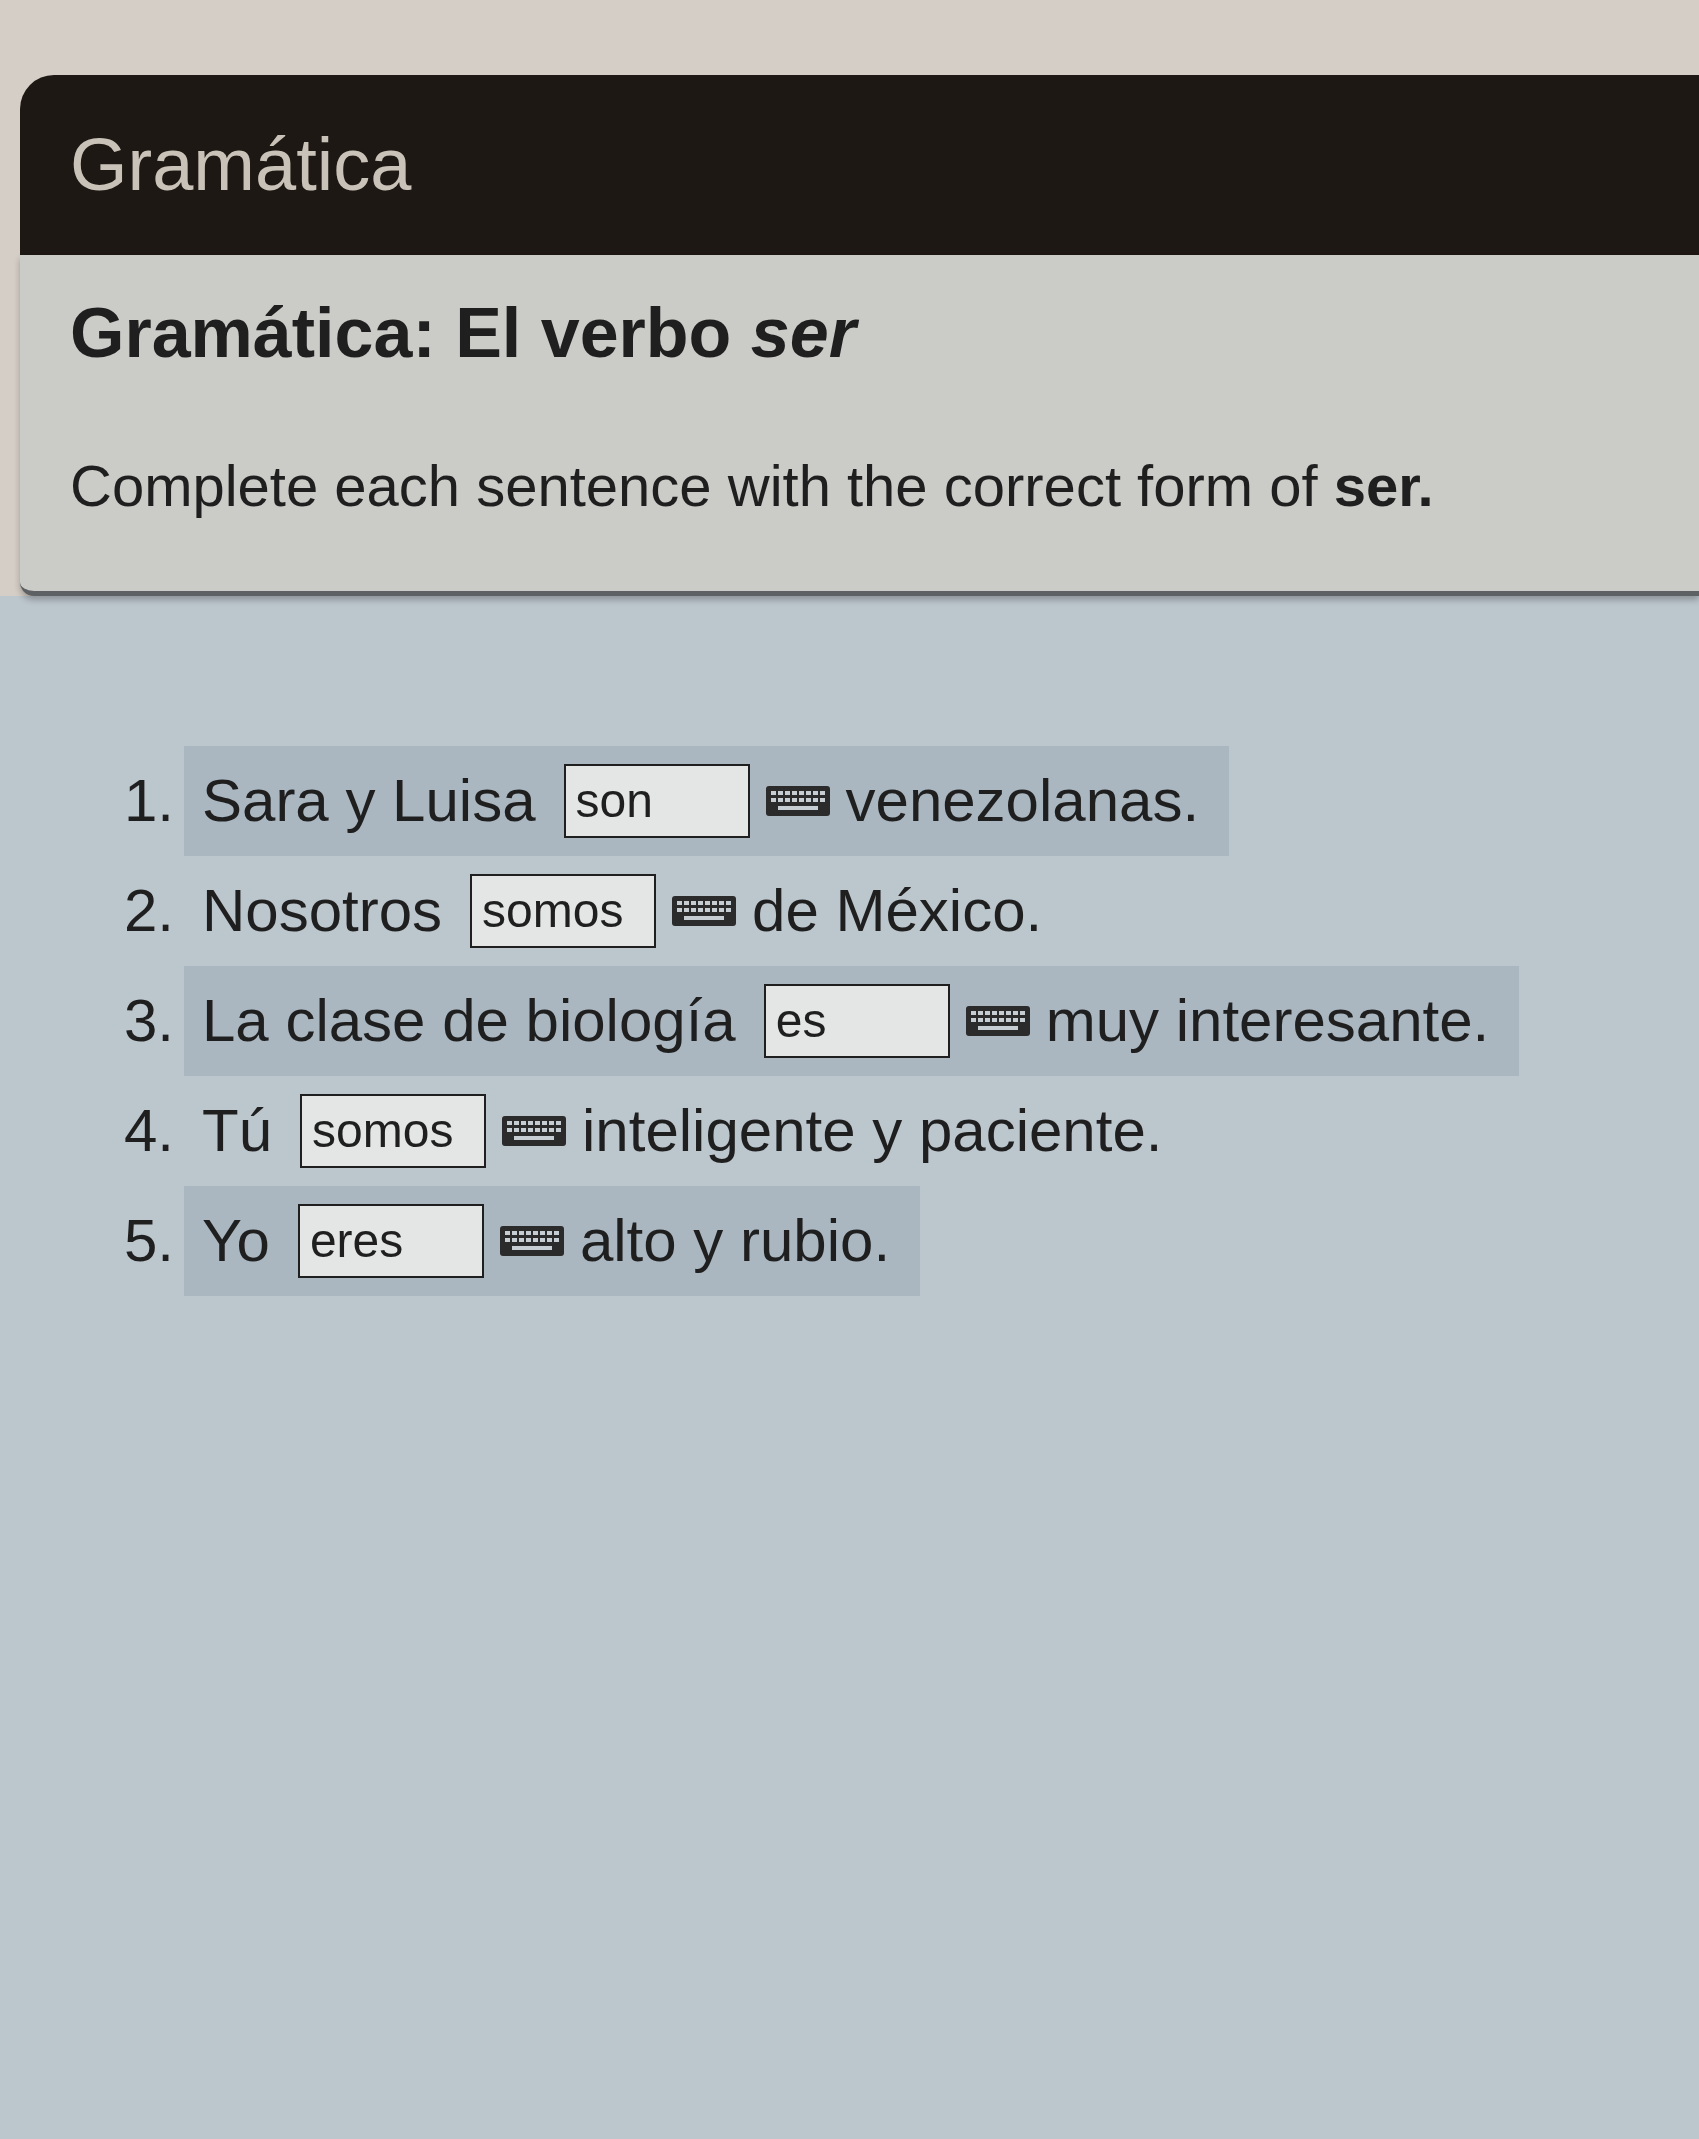 The width and height of the screenshot is (1699, 2139). Describe the element at coordinates (237, 1130) in the screenshot. I see `sentence-text: Tú` at that location.